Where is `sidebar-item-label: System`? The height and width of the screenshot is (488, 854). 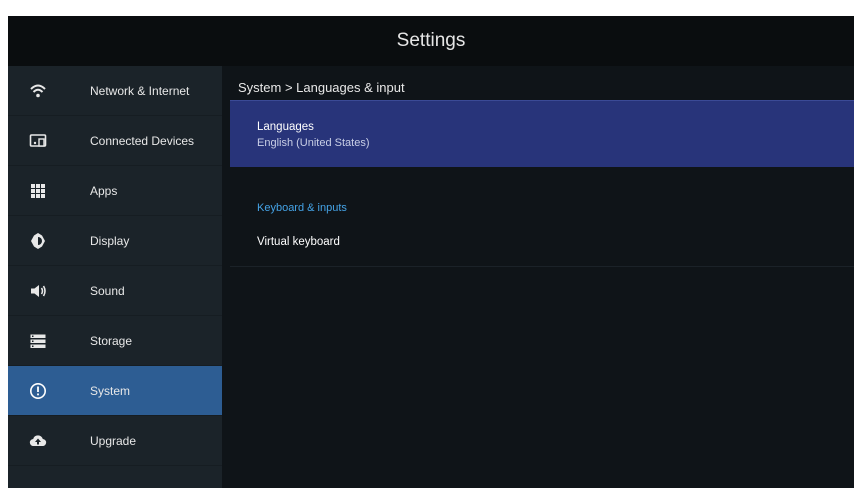 sidebar-item-label: System is located at coordinates (110, 390).